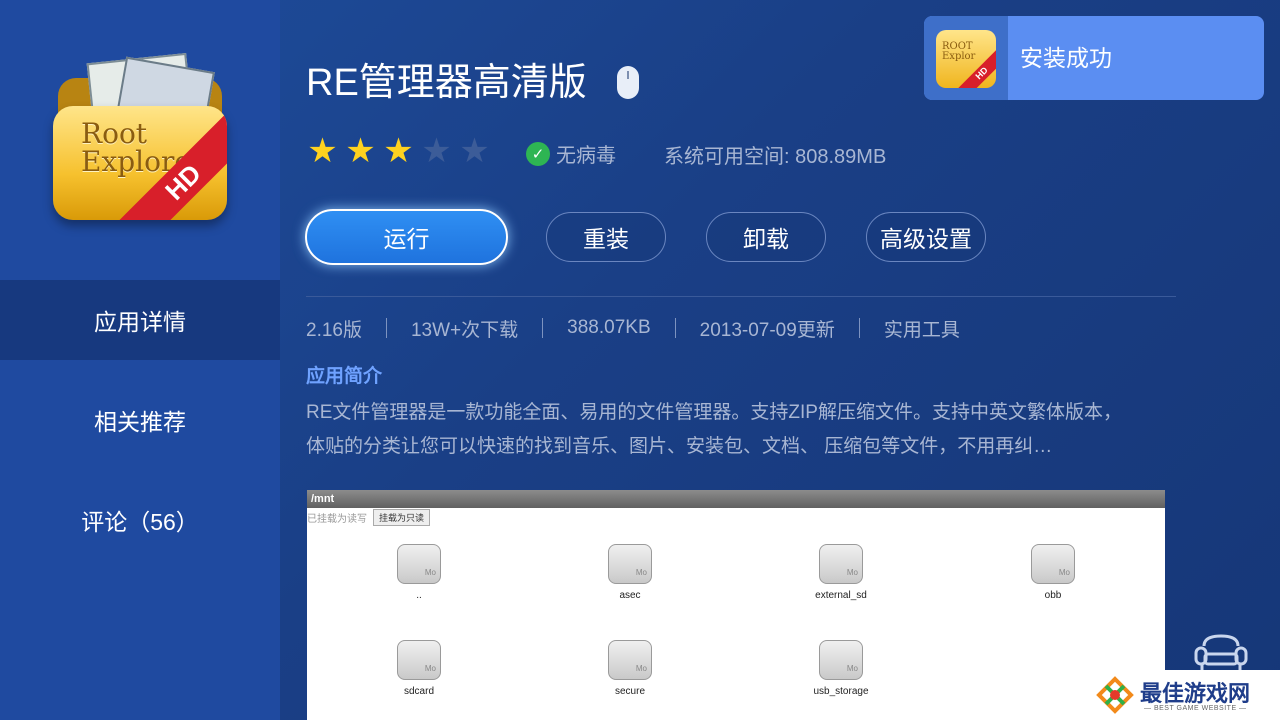 The width and height of the screenshot is (1280, 720). Describe the element at coordinates (334, 330) in the screenshot. I see `version-label: 2.16版` at that location.